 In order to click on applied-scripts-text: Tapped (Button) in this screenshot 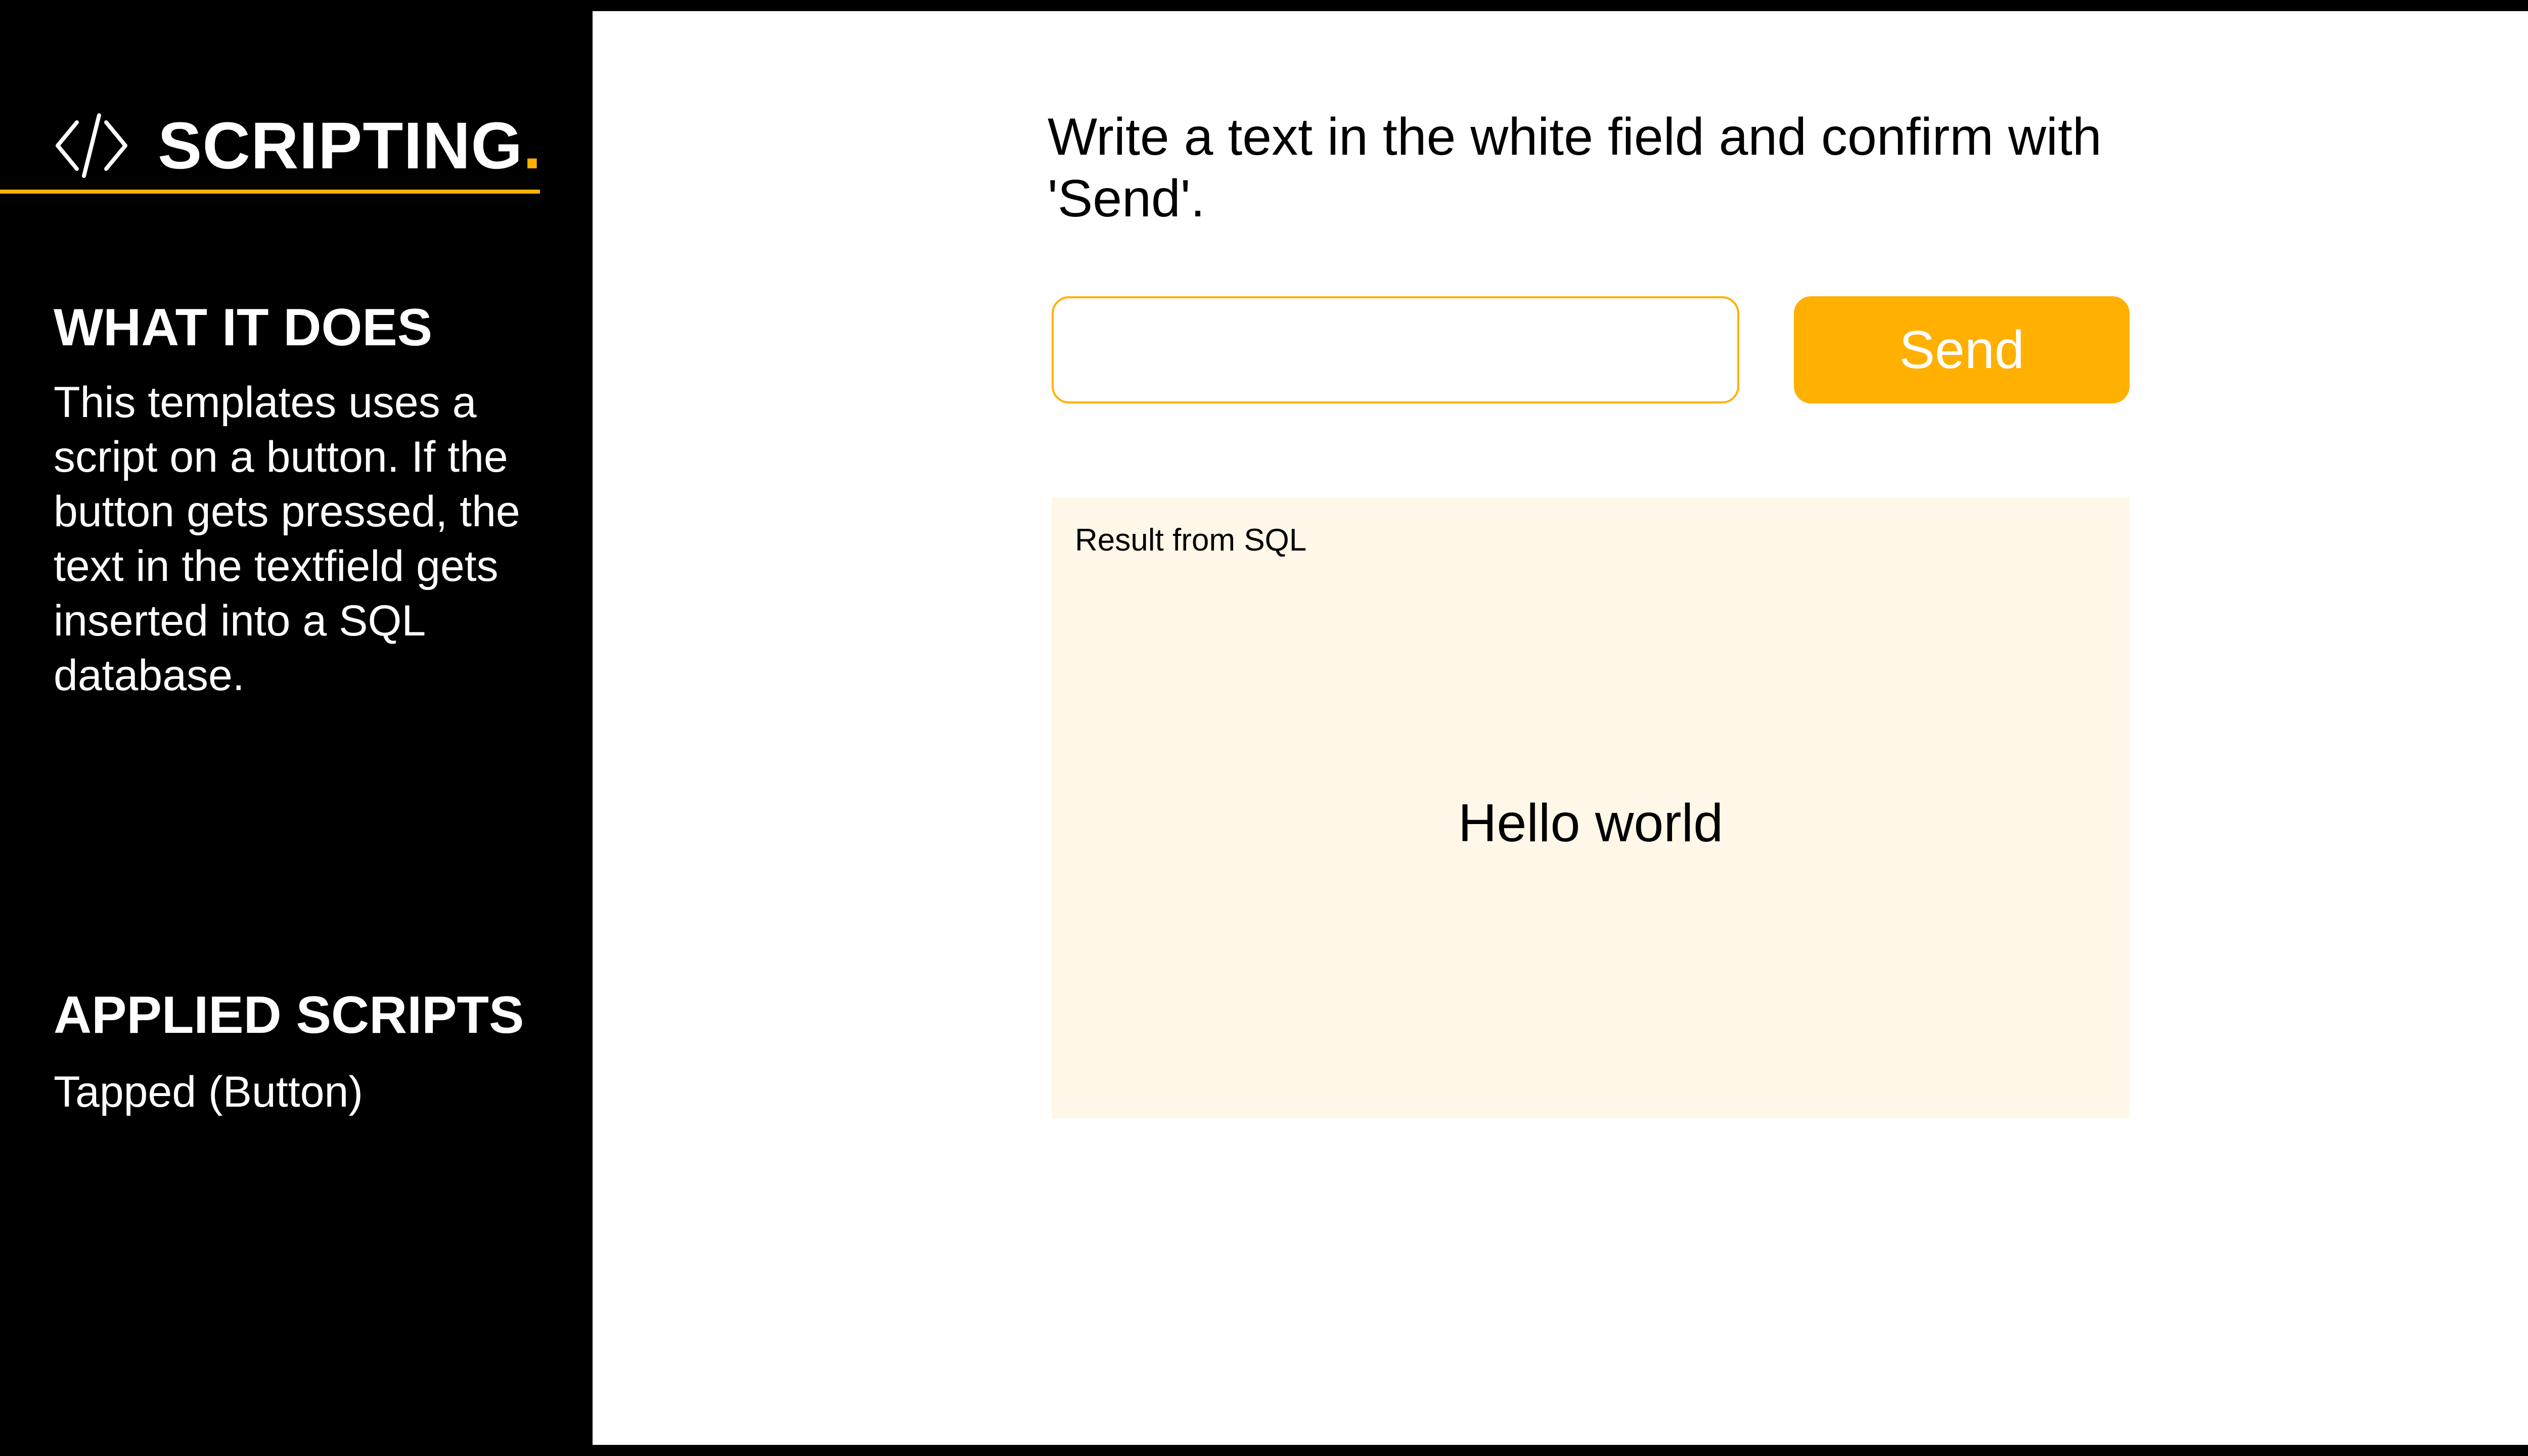, I will do `click(209, 1092)`.